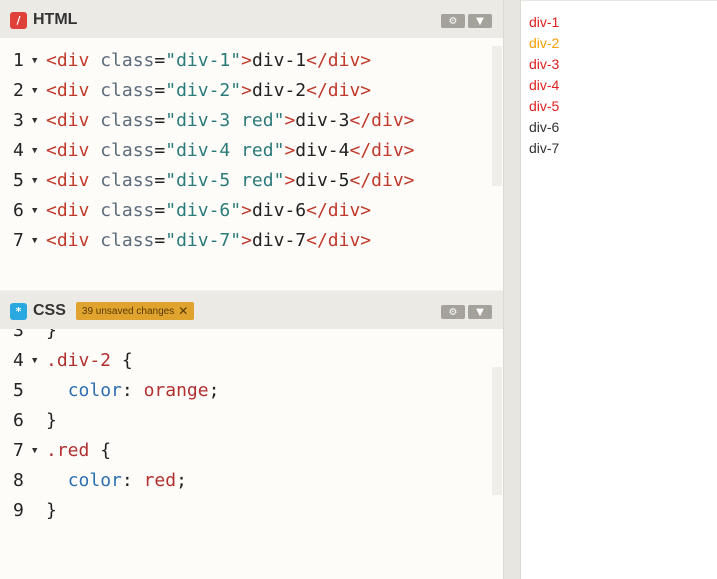 This screenshot has height=579, width=717. I want to click on css-pane-title: CSS, so click(49, 310).